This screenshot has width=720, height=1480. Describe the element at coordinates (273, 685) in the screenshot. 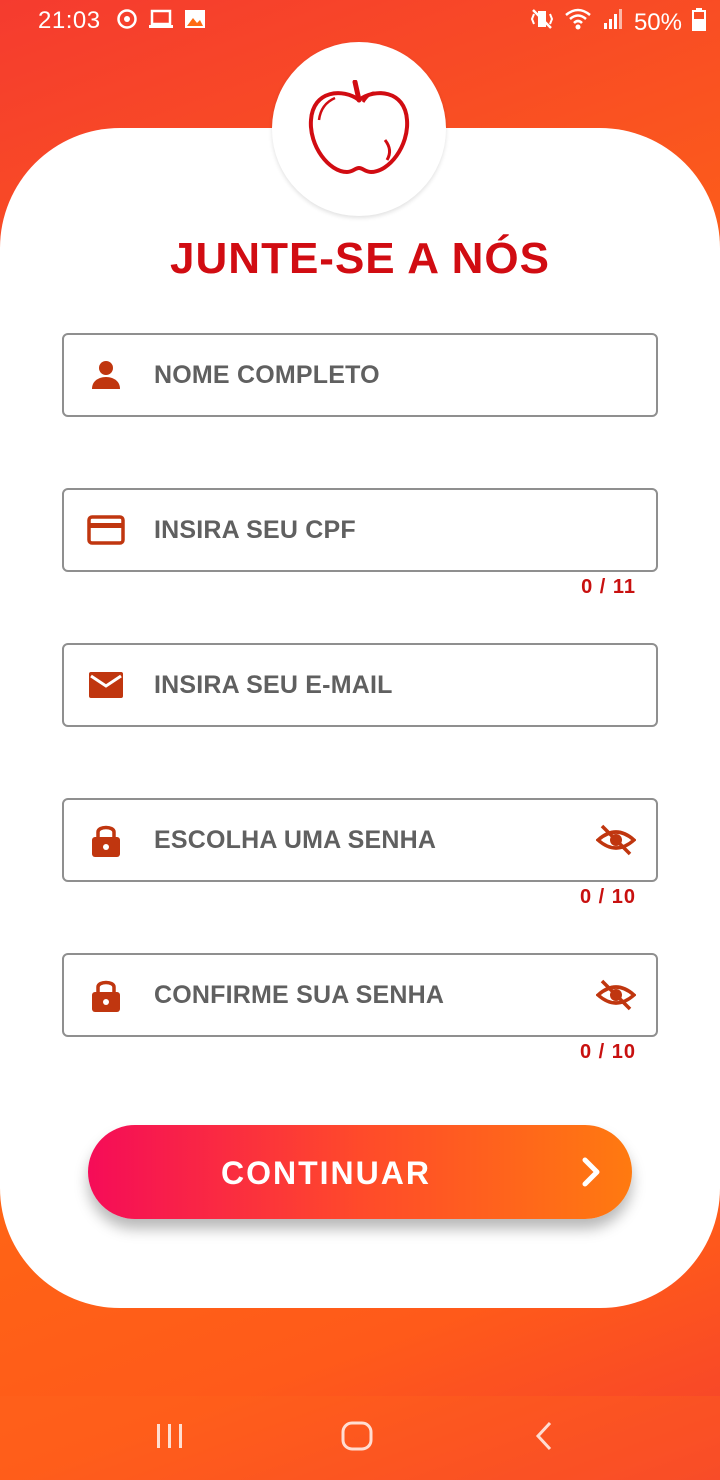

I see `email-placeholder: INSIRA SEU E-MAIL` at that location.